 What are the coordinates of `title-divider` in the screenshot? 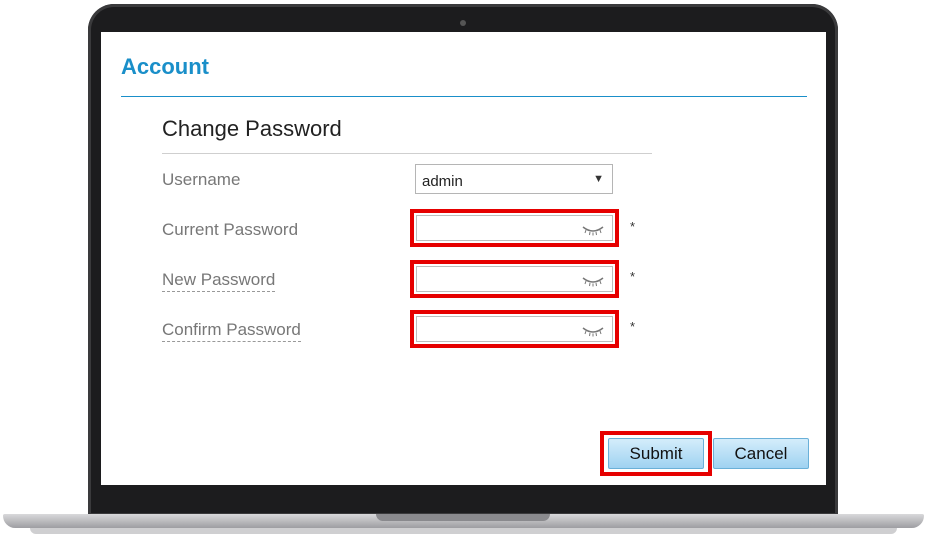 It's located at (464, 96).